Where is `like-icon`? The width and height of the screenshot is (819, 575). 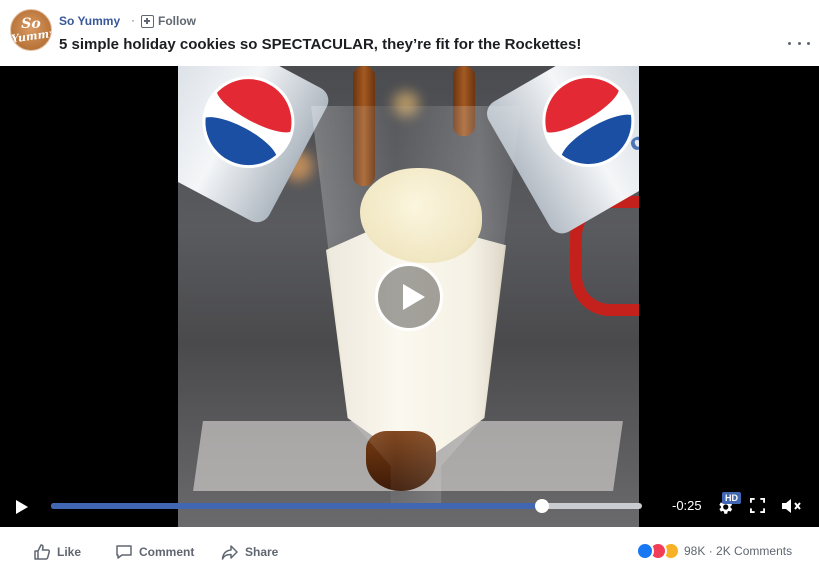 like-icon is located at coordinates (42, 552).